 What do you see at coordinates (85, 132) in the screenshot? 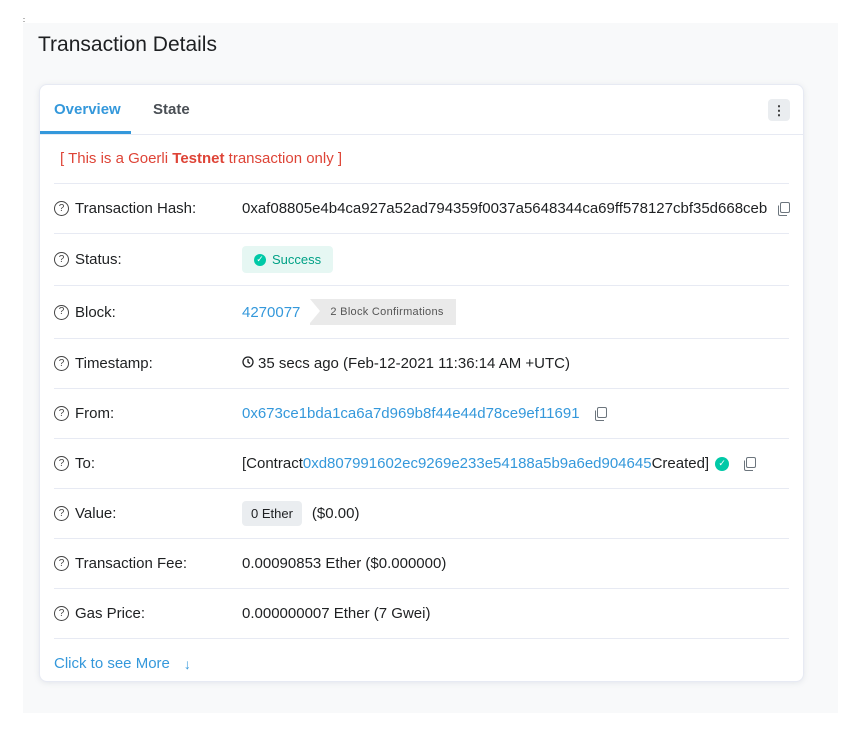
I see `active-tab-indicator` at bounding box center [85, 132].